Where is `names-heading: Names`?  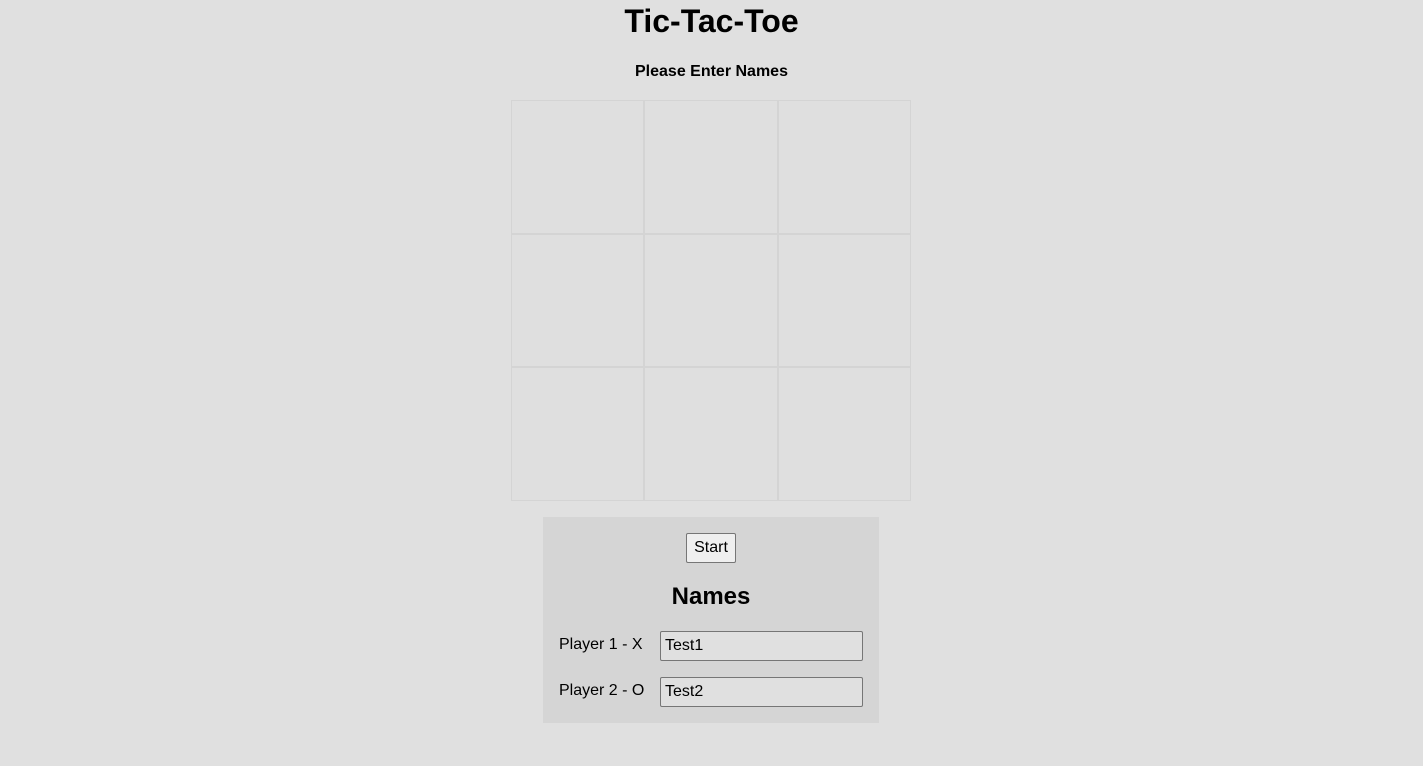 names-heading: Names is located at coordinates (711, 596).